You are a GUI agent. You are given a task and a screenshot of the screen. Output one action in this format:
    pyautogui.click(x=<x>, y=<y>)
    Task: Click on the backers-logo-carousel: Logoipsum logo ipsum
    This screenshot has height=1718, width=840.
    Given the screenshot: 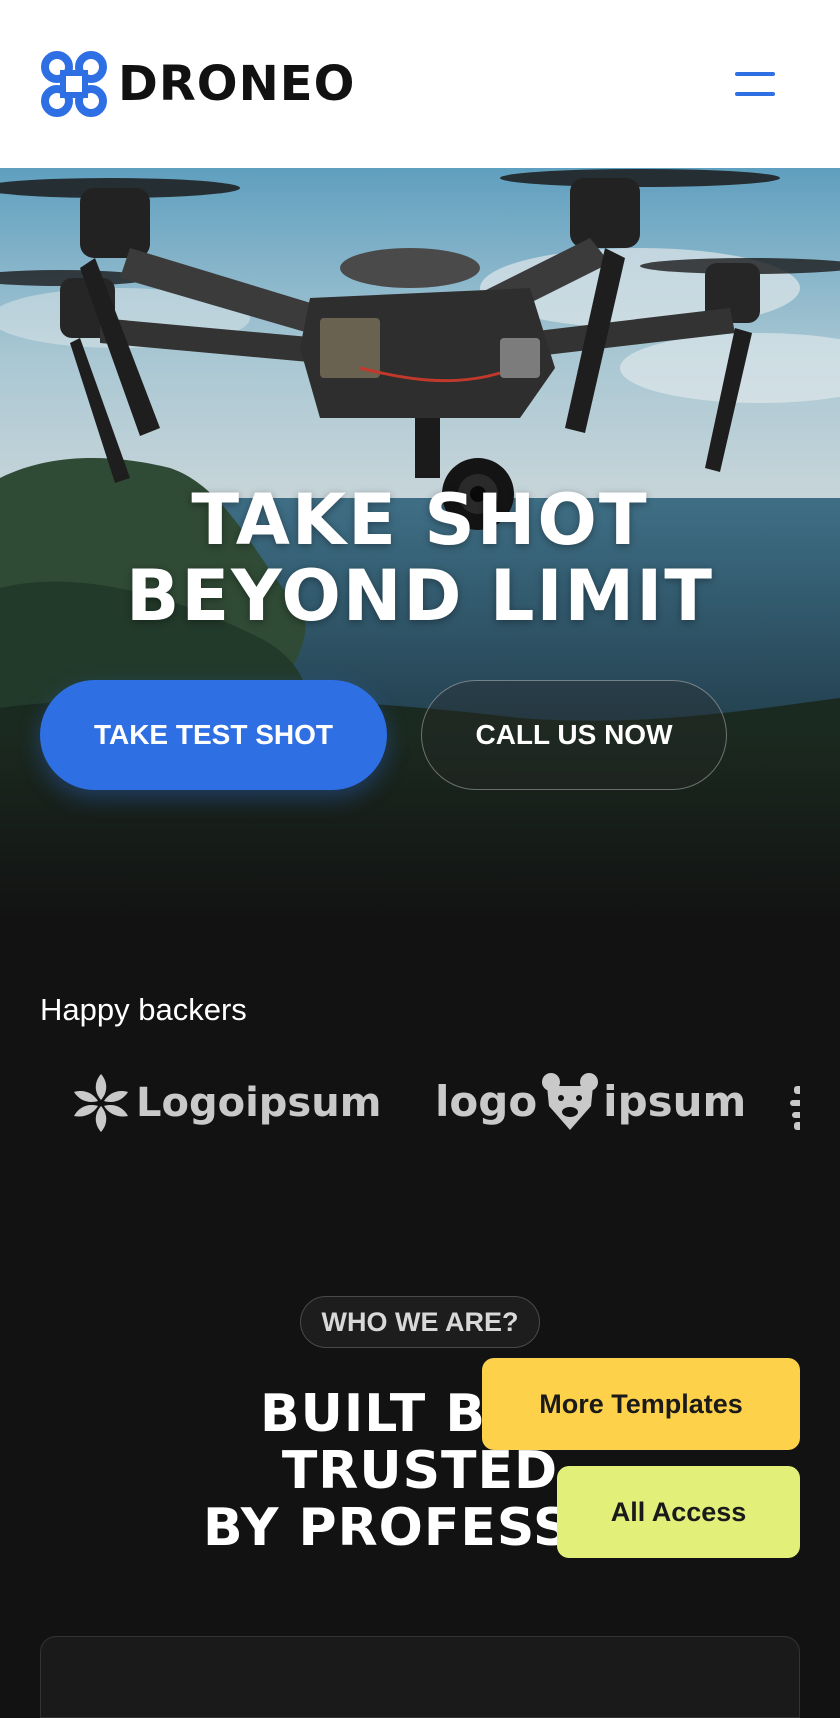 What is the action you would take?
    pyautogui.click(x=420, y=1125)
    